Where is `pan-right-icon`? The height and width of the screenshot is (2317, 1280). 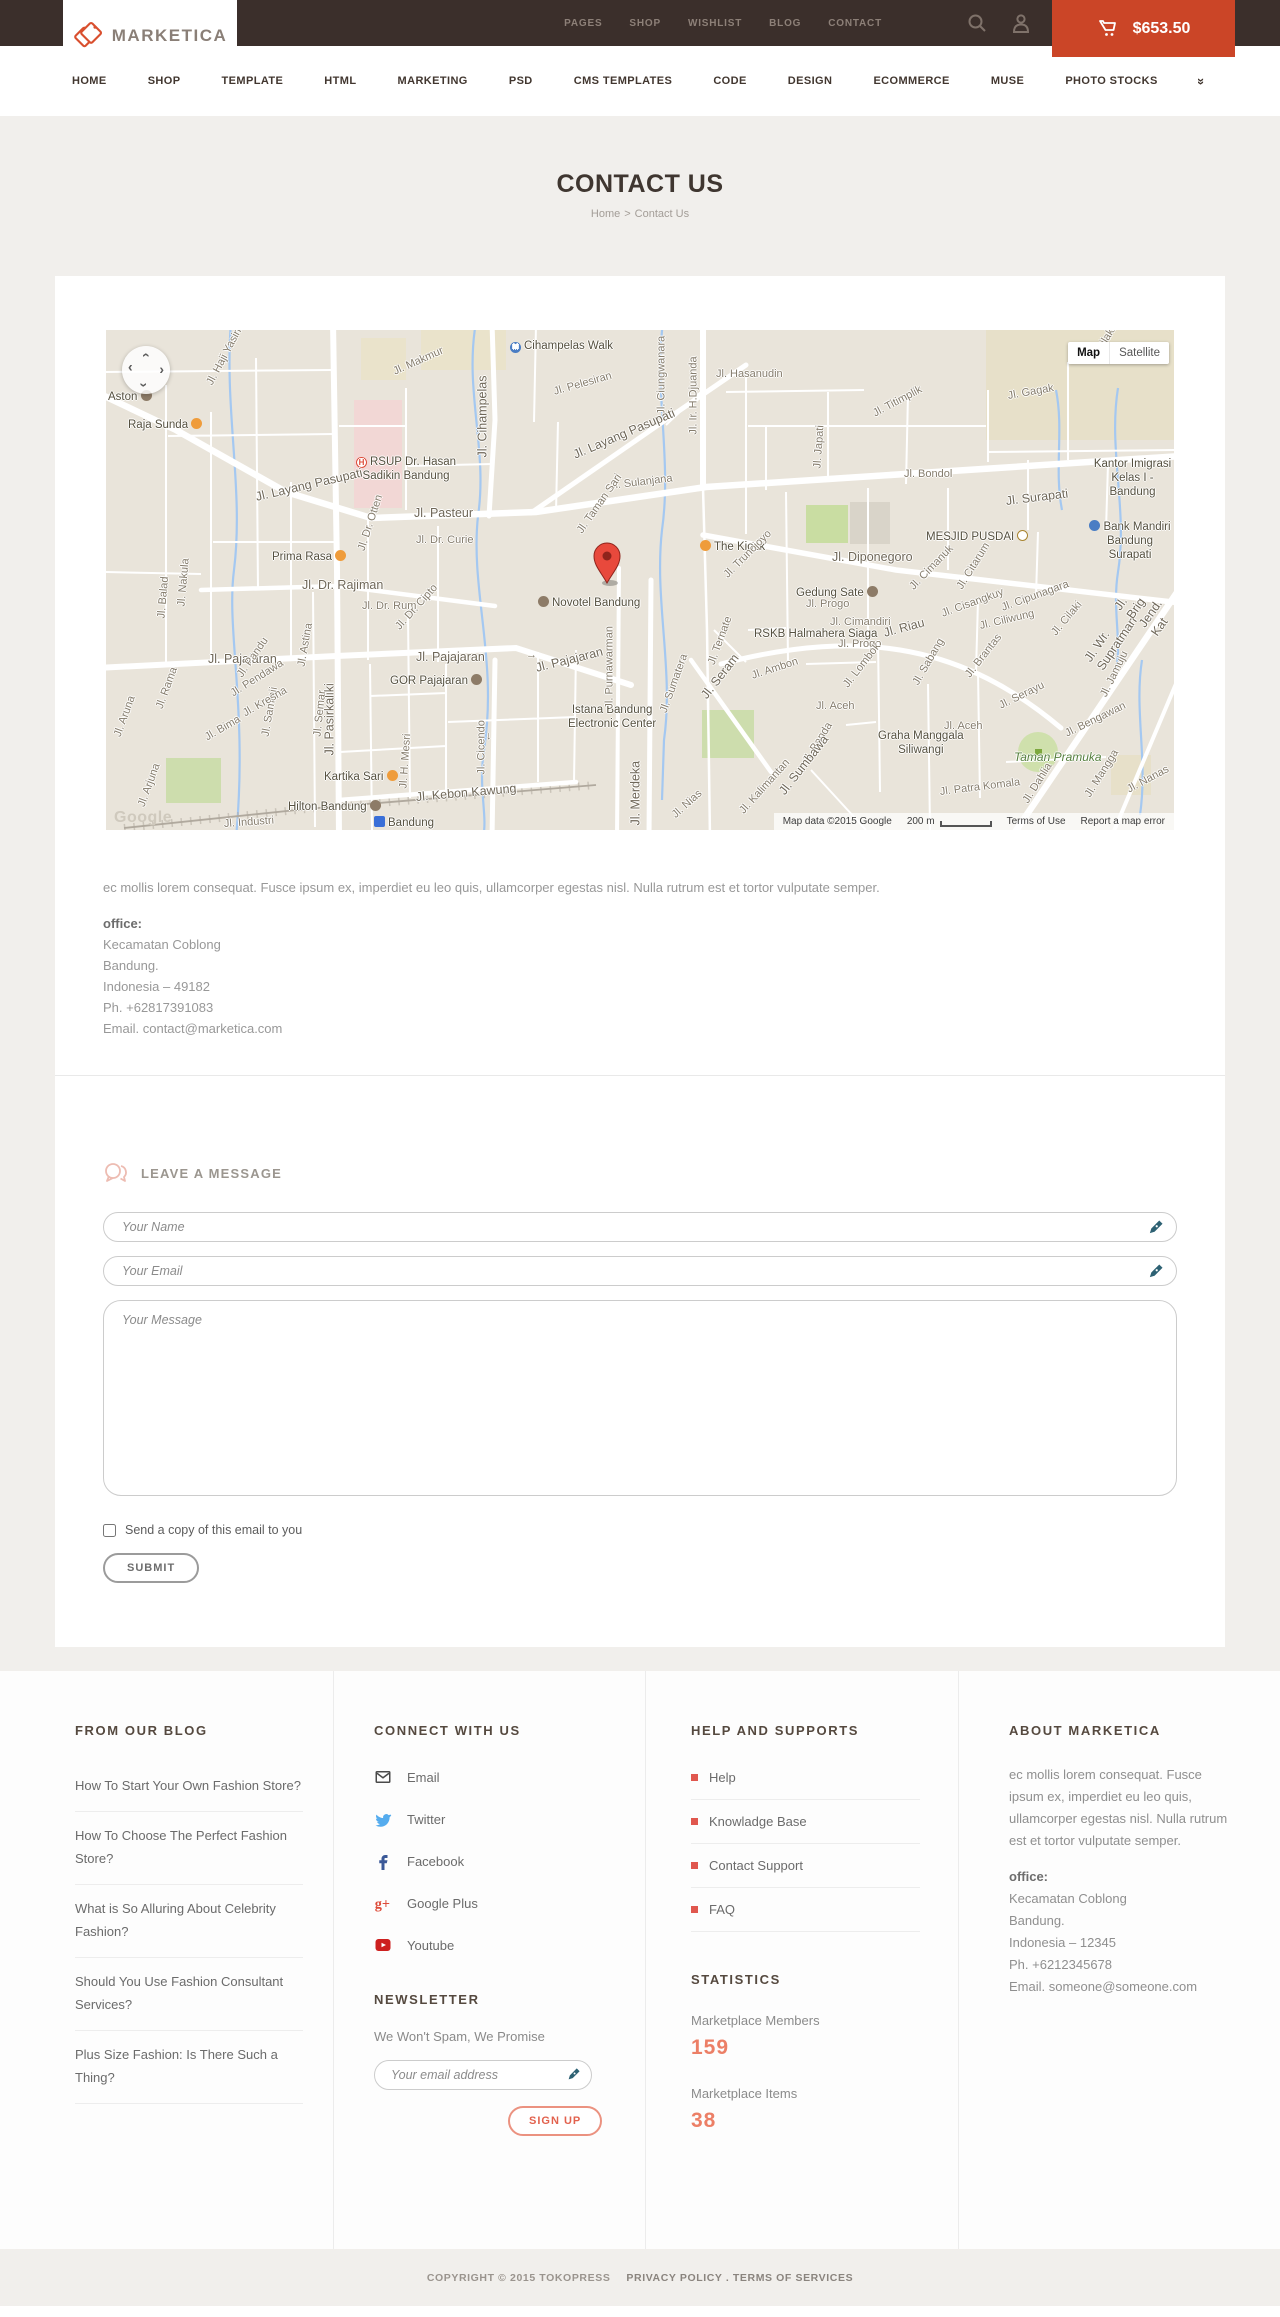
pan-right-icon is located at coordinates (161, 369).